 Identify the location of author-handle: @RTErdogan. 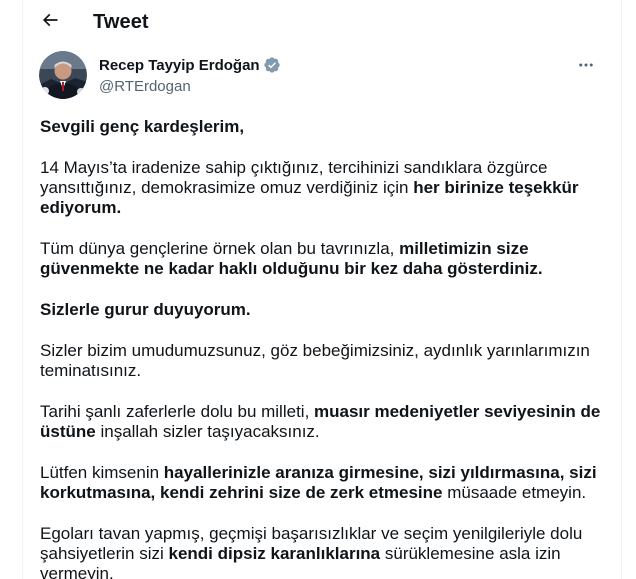
(190, 86).